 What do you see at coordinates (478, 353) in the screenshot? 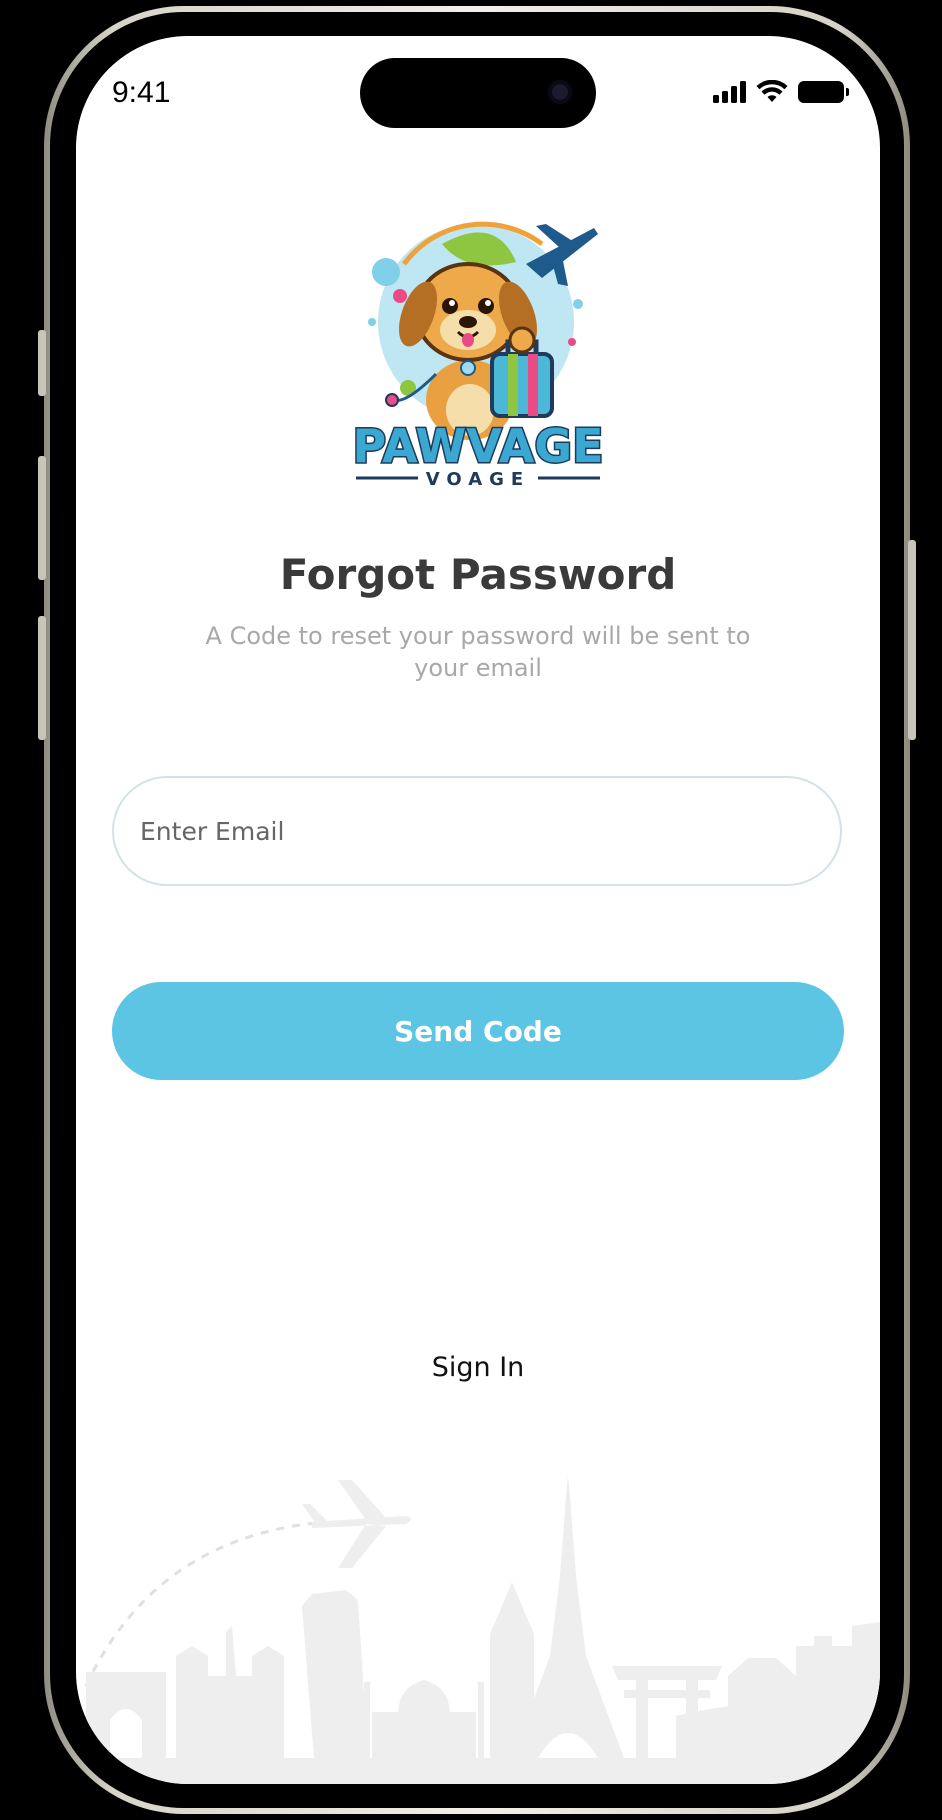
I see `dog-traveler-logo: PAWVAGE VOAGE` at bounding box center [478, 353].